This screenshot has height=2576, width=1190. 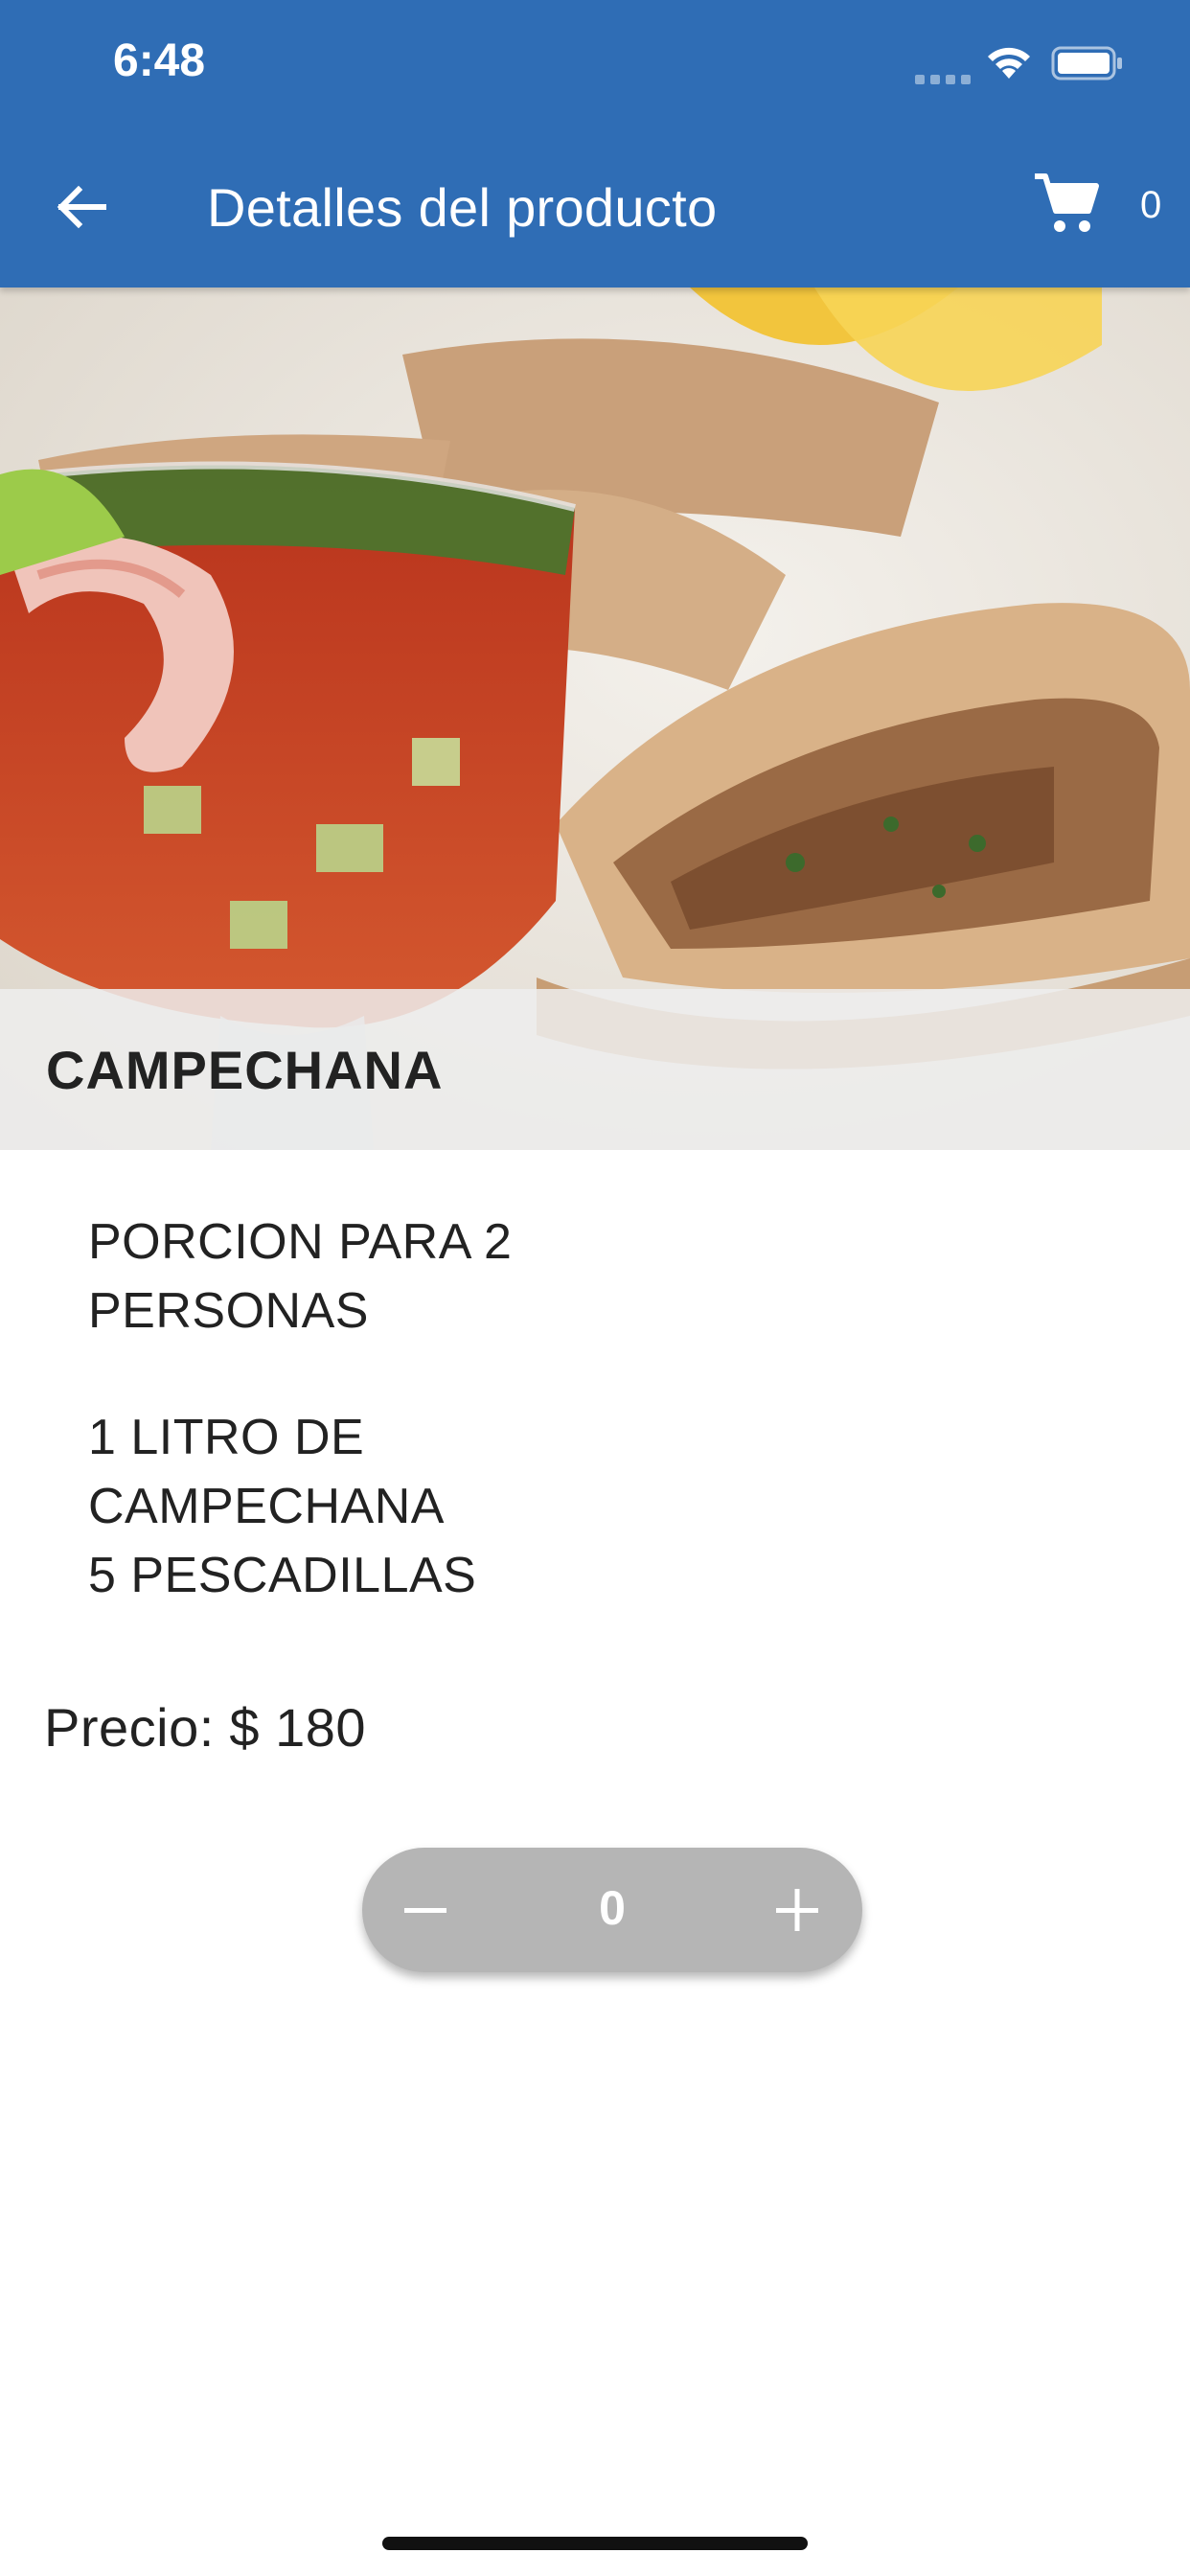 I want to click on quantity-value: 0, so click(x=612, y=1908).